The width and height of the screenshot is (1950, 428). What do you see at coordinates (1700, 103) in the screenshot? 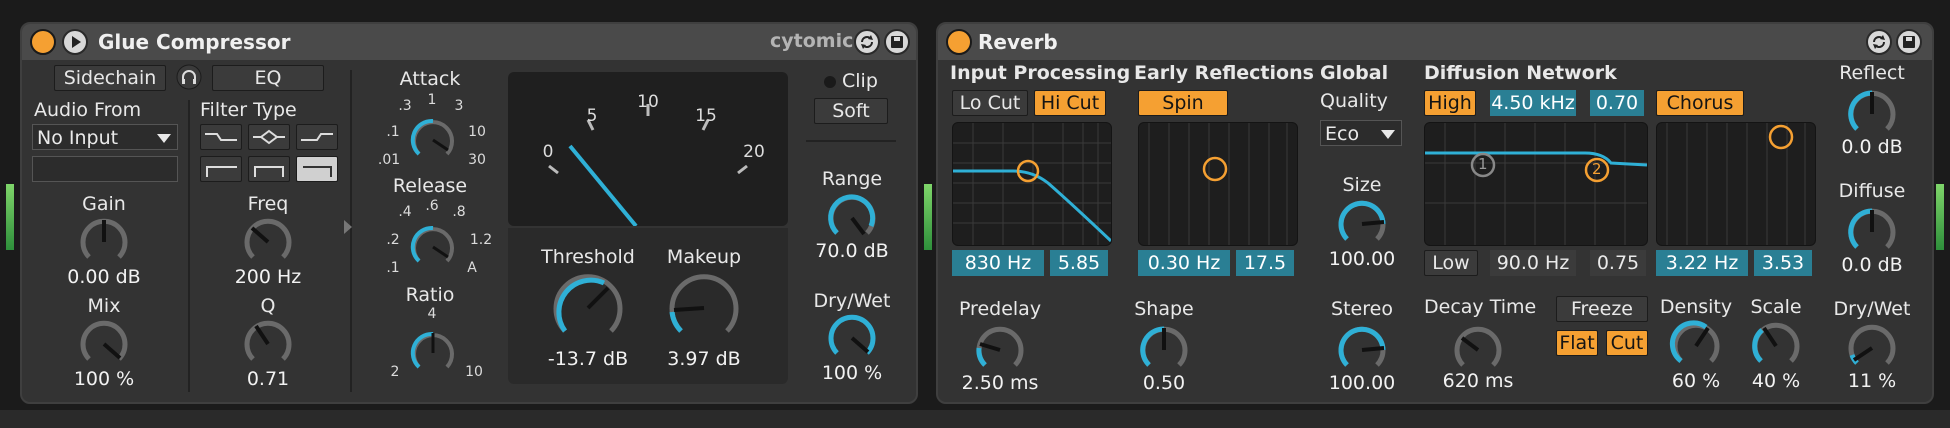
I see `chorus-button: Chorus` at bounding box center [1700, 103].